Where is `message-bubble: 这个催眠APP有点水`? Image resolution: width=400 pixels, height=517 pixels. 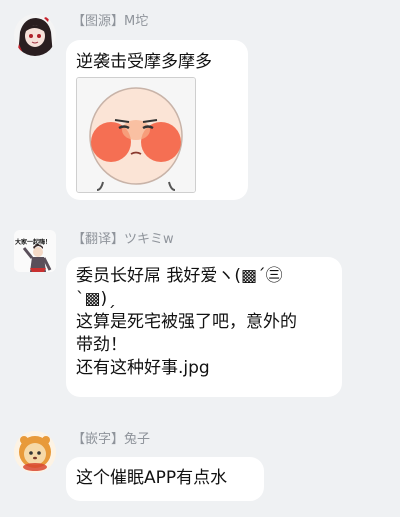 message-bubble: 这个催眠APP有点水 is located at coordinates (165, 479).